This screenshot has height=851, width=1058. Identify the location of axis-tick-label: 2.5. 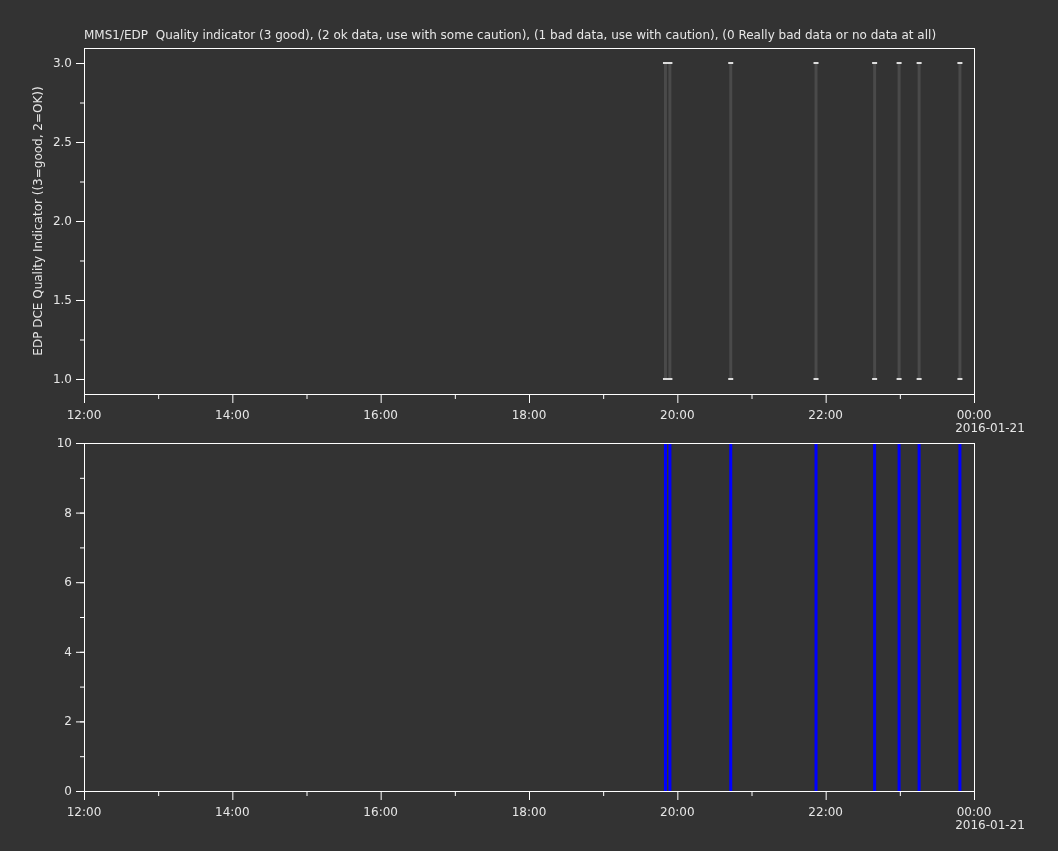
(62, 142).